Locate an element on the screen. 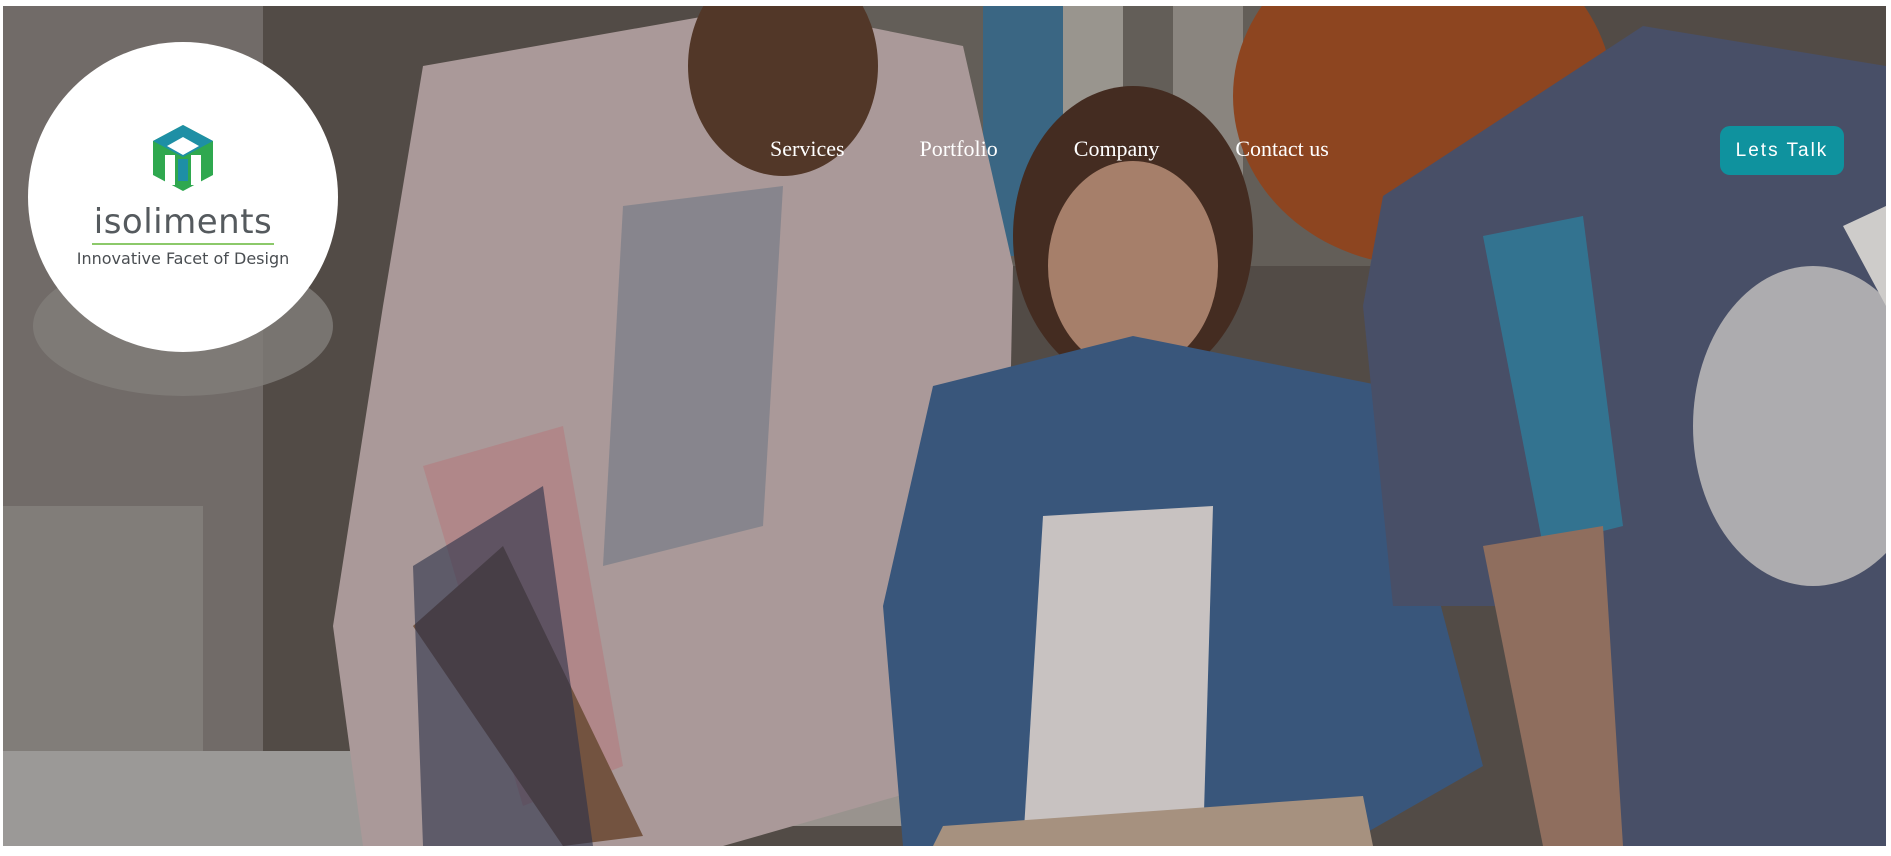  logo-divider is located at coordinates (183, 243).